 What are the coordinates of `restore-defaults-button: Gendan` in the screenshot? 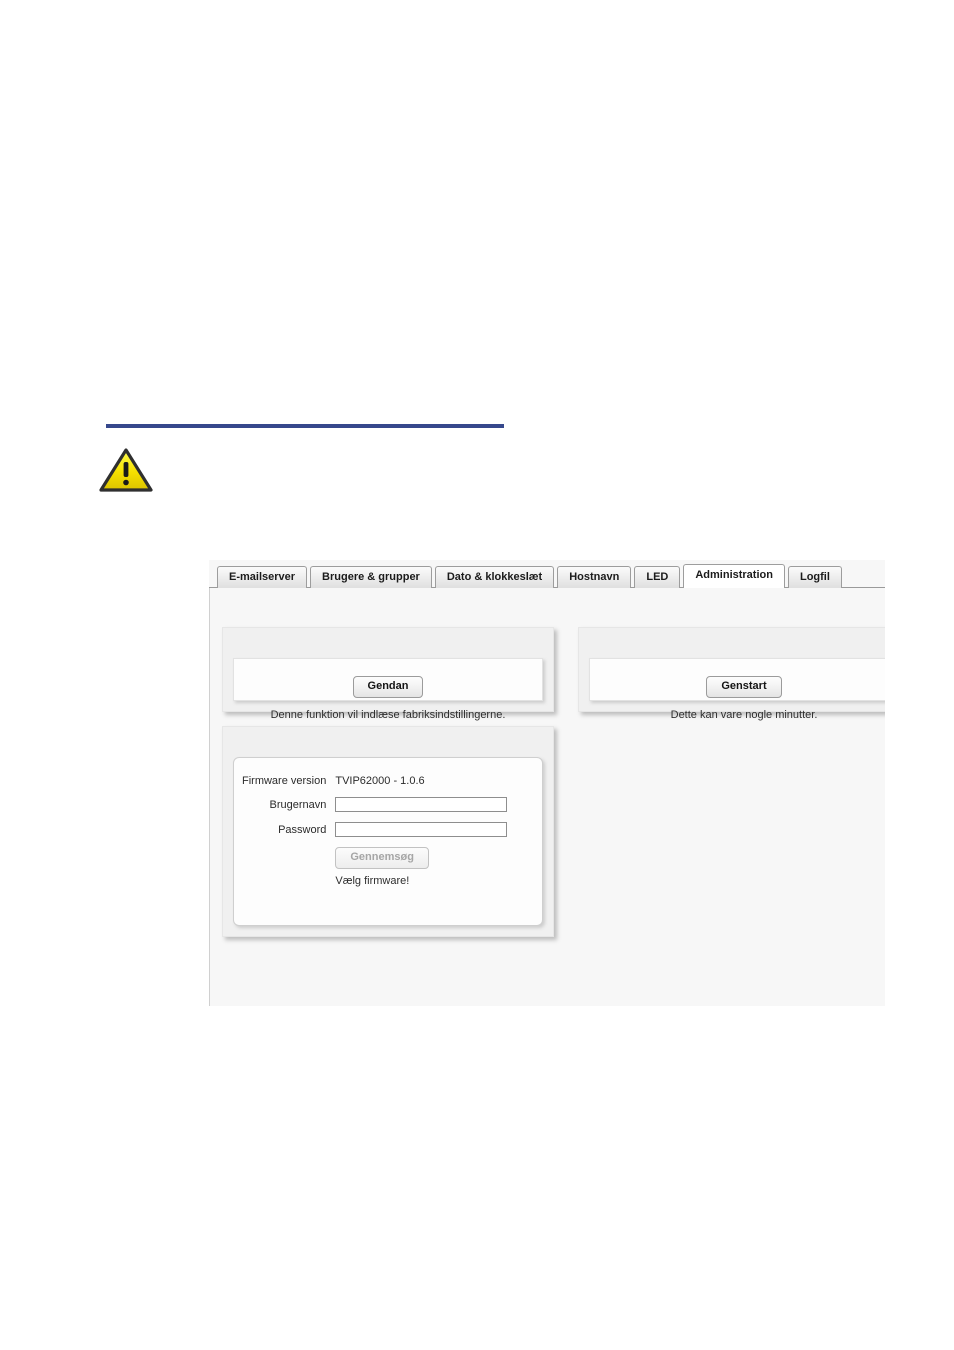 It's located at (388, 687).